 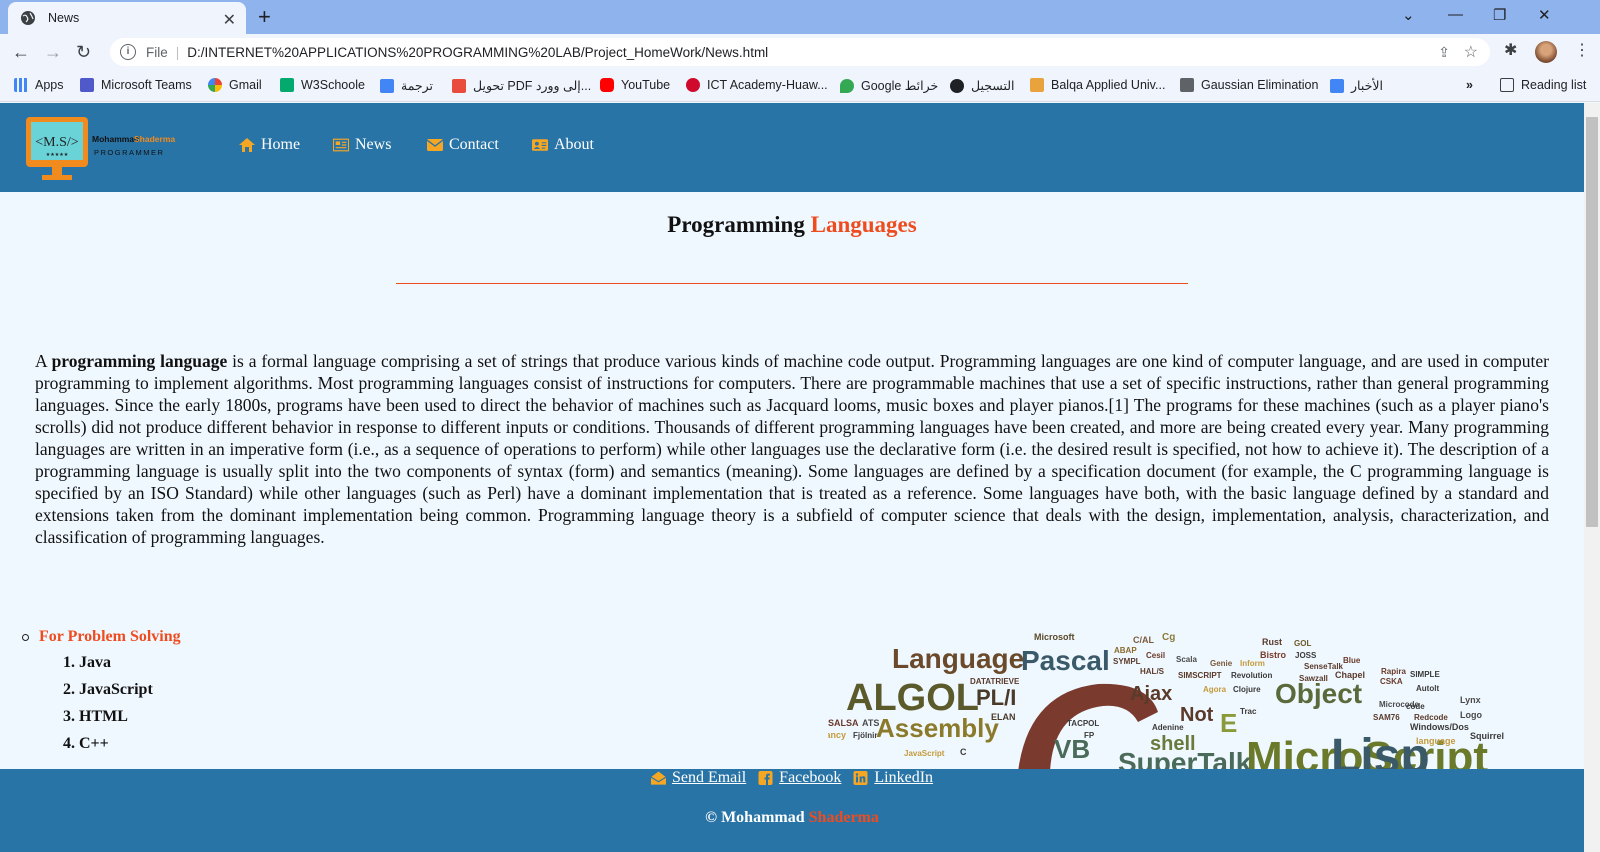 What do you see at coordinates (1436, 741) in the screenshot?
I see `svg-text: language` at bounding box center [1436, 741].